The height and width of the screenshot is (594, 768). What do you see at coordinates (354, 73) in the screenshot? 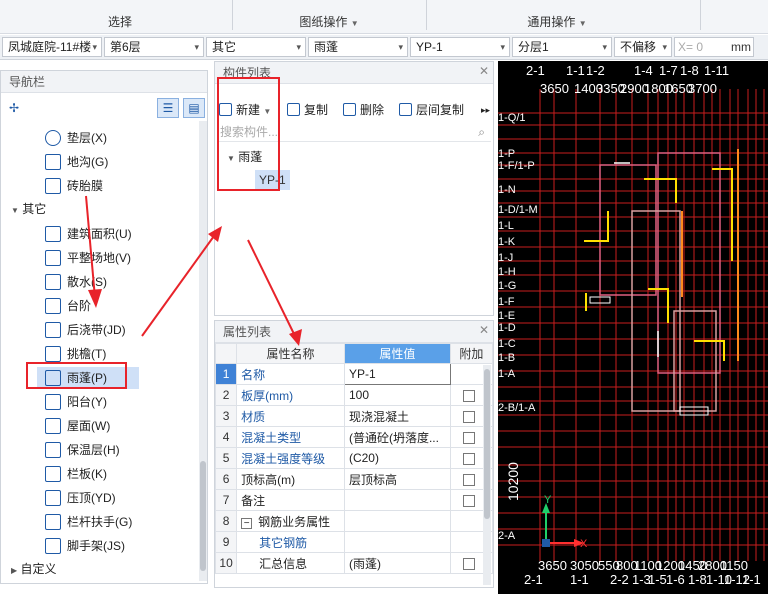
I see `component-list-title: 构件列表` at bounding box center [354, 73].